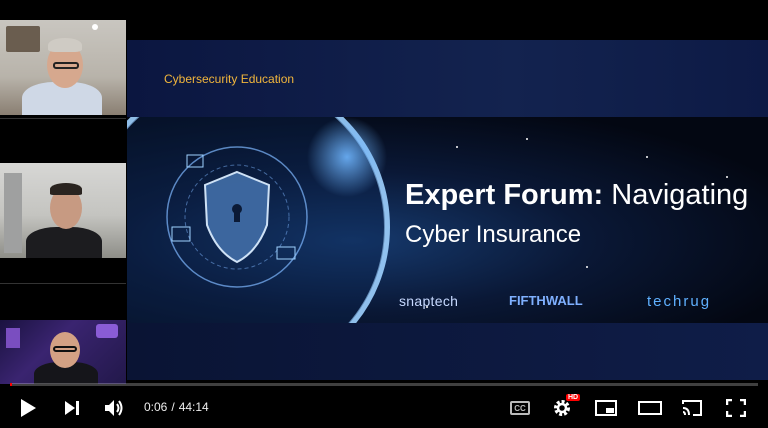 This screenshot has height=428, width=768. I want to click on settings-button: HD, so click(564, 407).